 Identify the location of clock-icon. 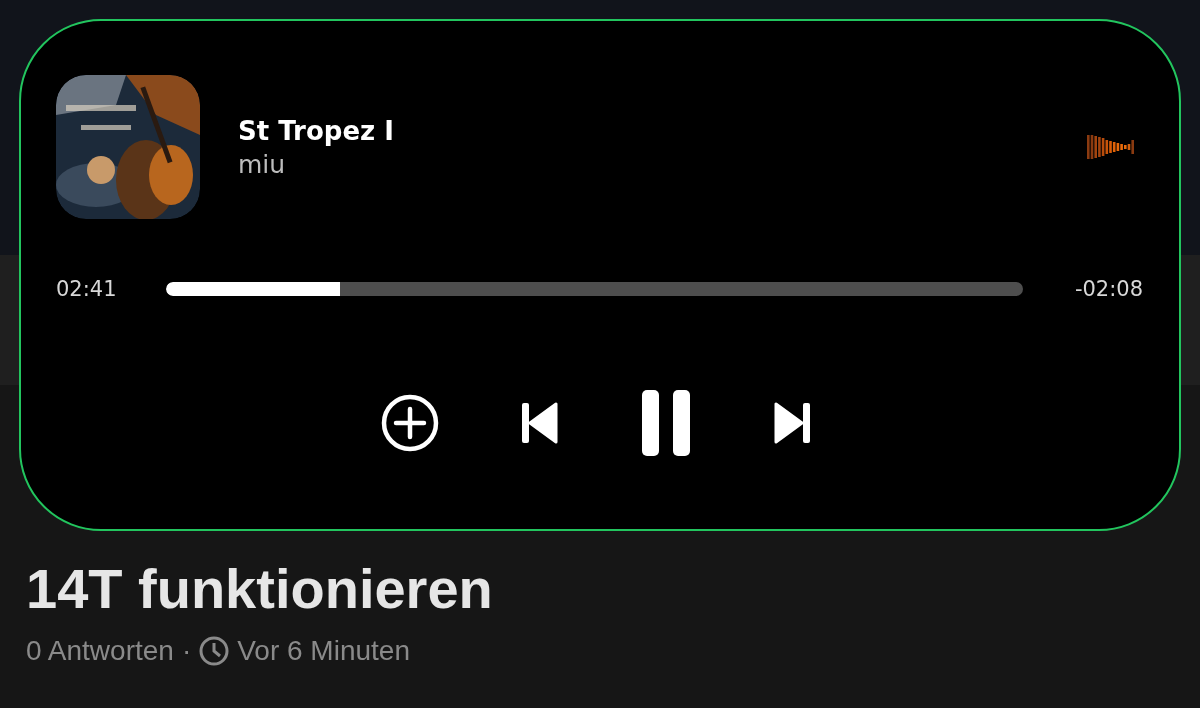
(214, 651).